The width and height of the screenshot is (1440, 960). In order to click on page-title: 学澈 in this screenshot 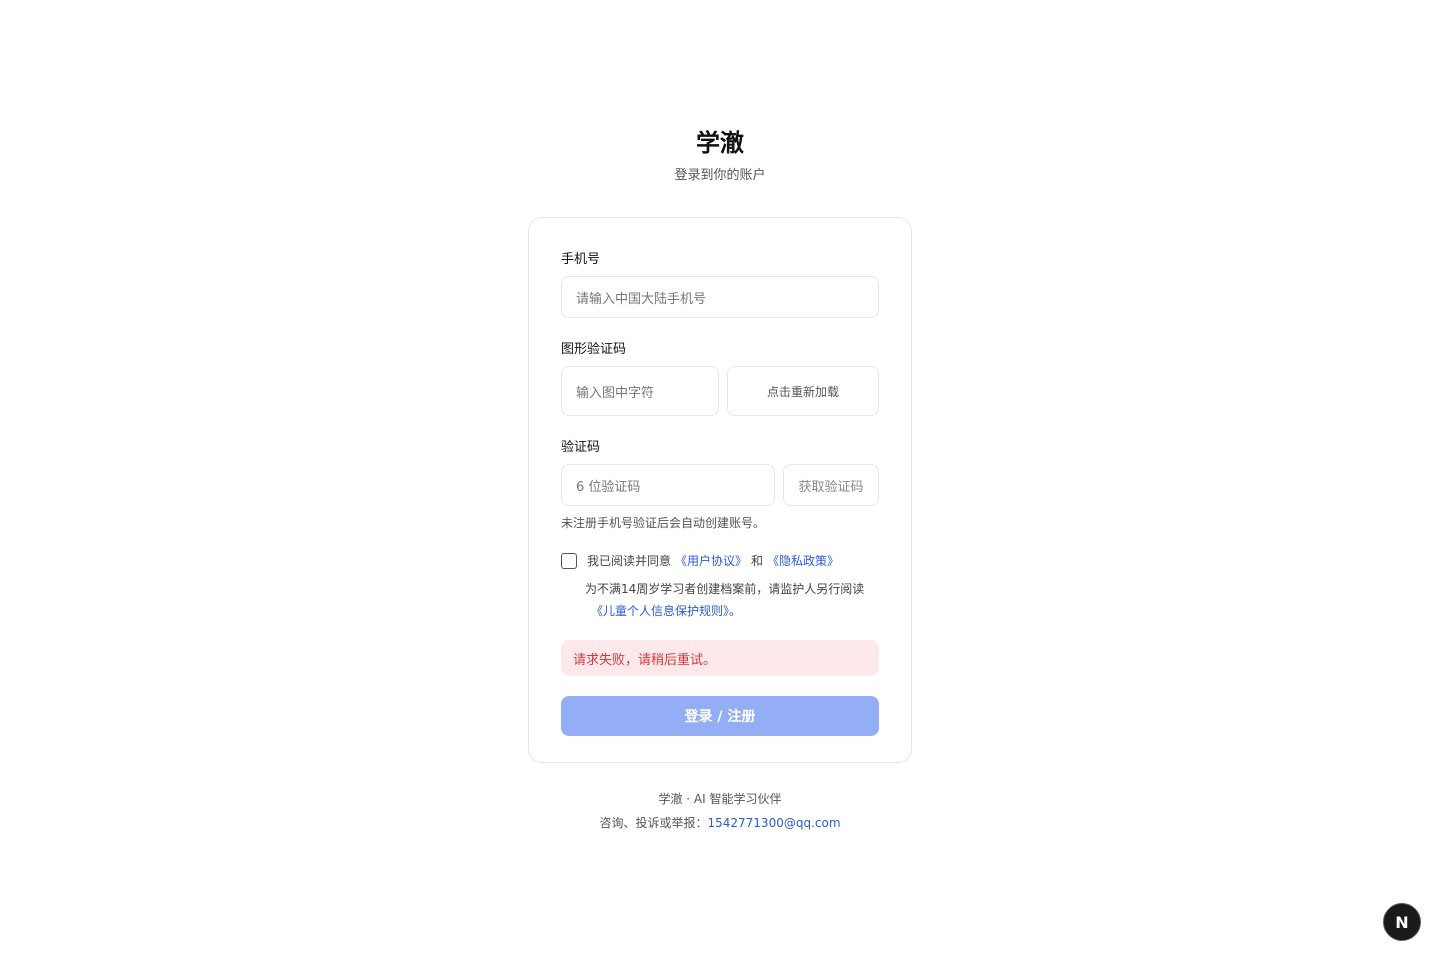, I will do `click(720, 142)`.